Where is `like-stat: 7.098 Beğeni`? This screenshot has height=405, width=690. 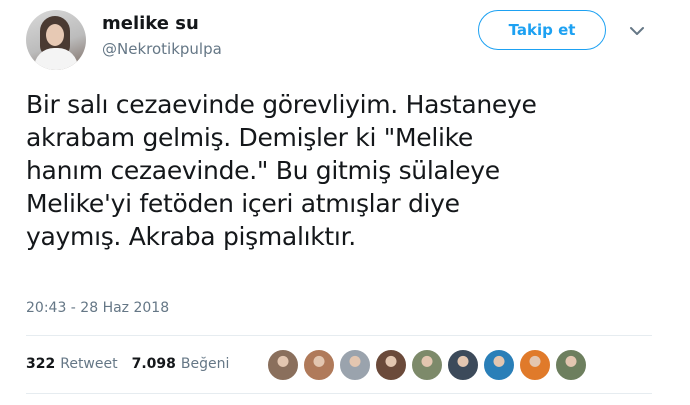
like-stat: 7.098 Beğeni is located at coordinates (181, 364).